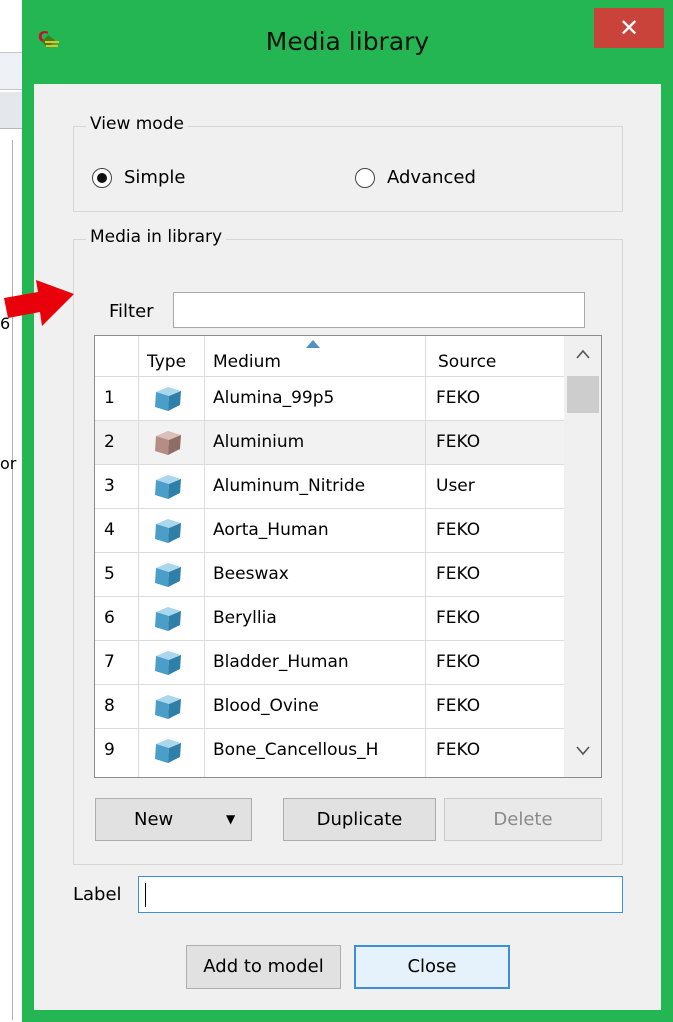 Image resolution: width=673 pixels, height=1022 pixels. Describe the element at coordinates (582, 751) in the screenshot. I see `scroll-down-icon` at that location.